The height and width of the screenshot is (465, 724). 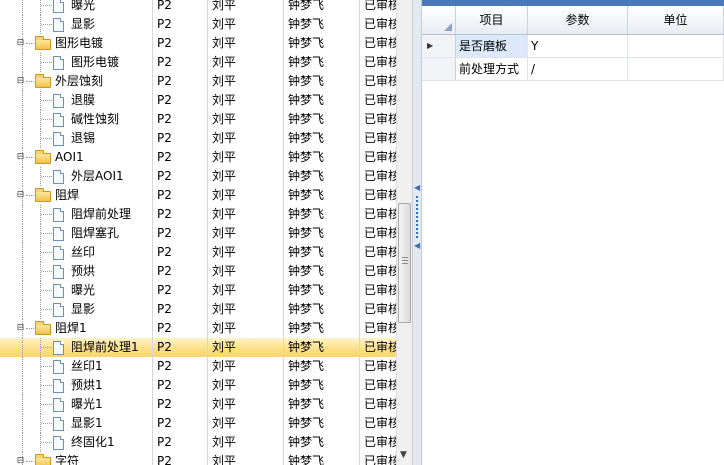 I want to click on item-cell: 前处理方式, so click(x=492, y=69).